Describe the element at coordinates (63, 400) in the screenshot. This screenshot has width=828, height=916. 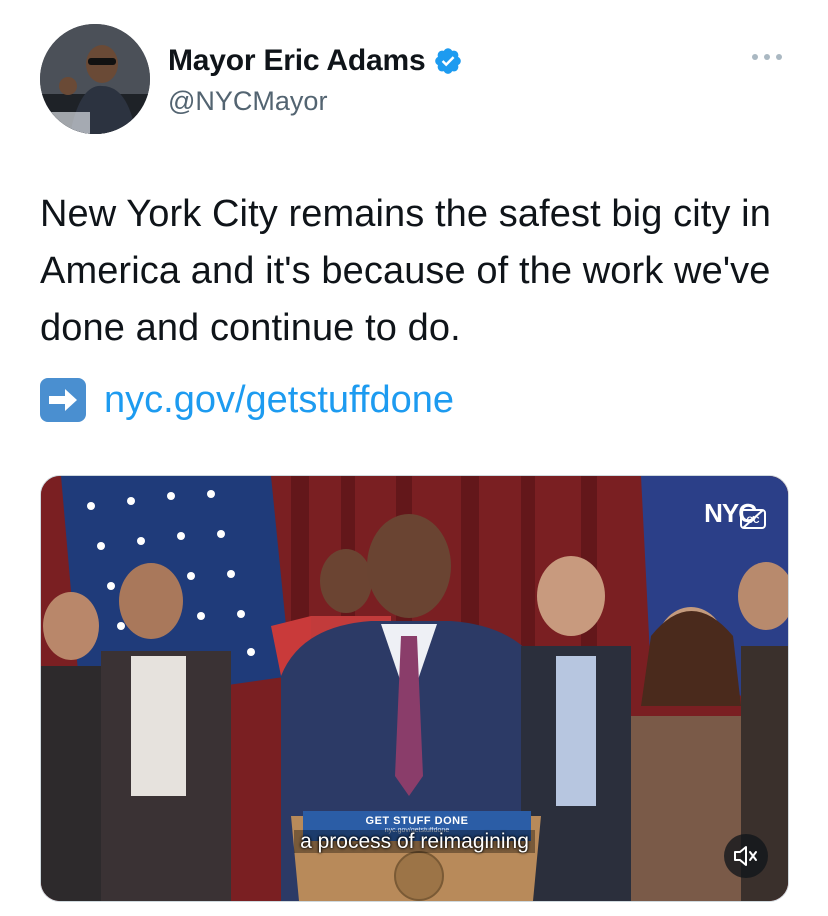
I see `right-arrow-emoji-icon` at that location.